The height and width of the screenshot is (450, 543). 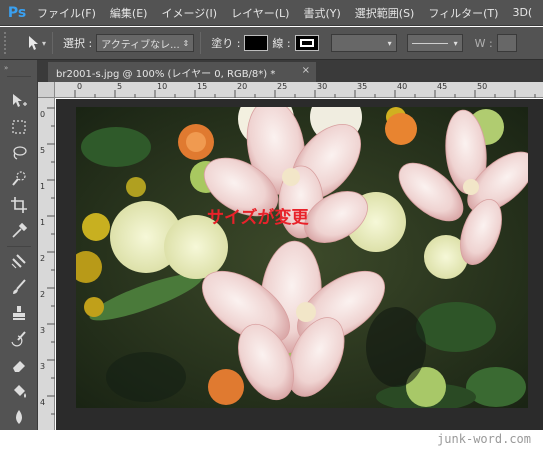 I want to click on bucket-icon, so click(x=19, y=391).